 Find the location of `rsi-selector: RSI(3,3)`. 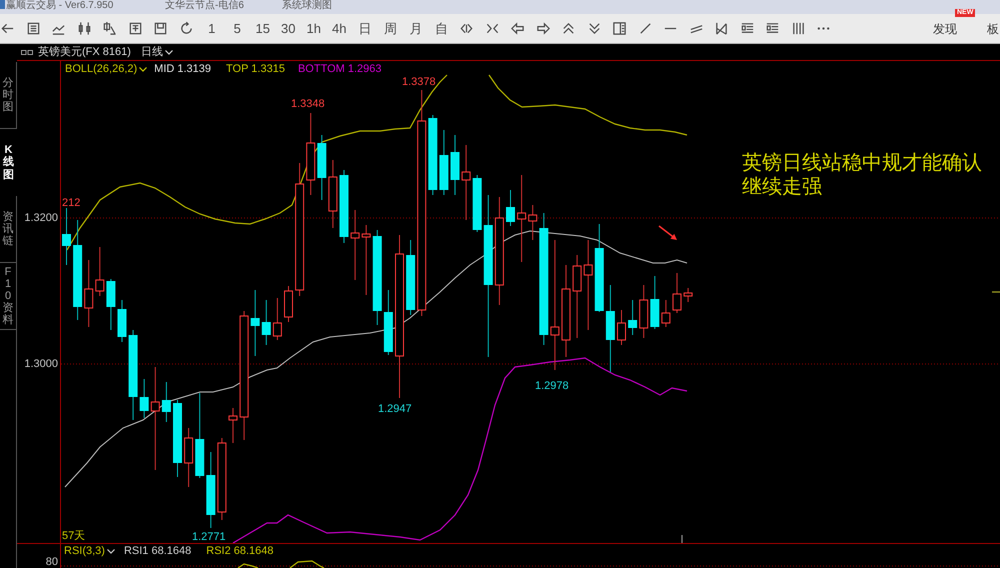

rsi-selector: RSI(3,3) is located at coordinates (89, 551).